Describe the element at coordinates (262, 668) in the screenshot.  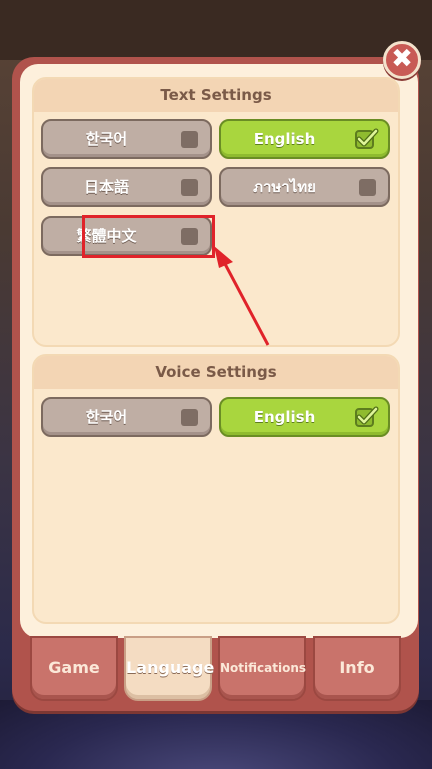
I see `tab-notifications: Notifications` at that location.